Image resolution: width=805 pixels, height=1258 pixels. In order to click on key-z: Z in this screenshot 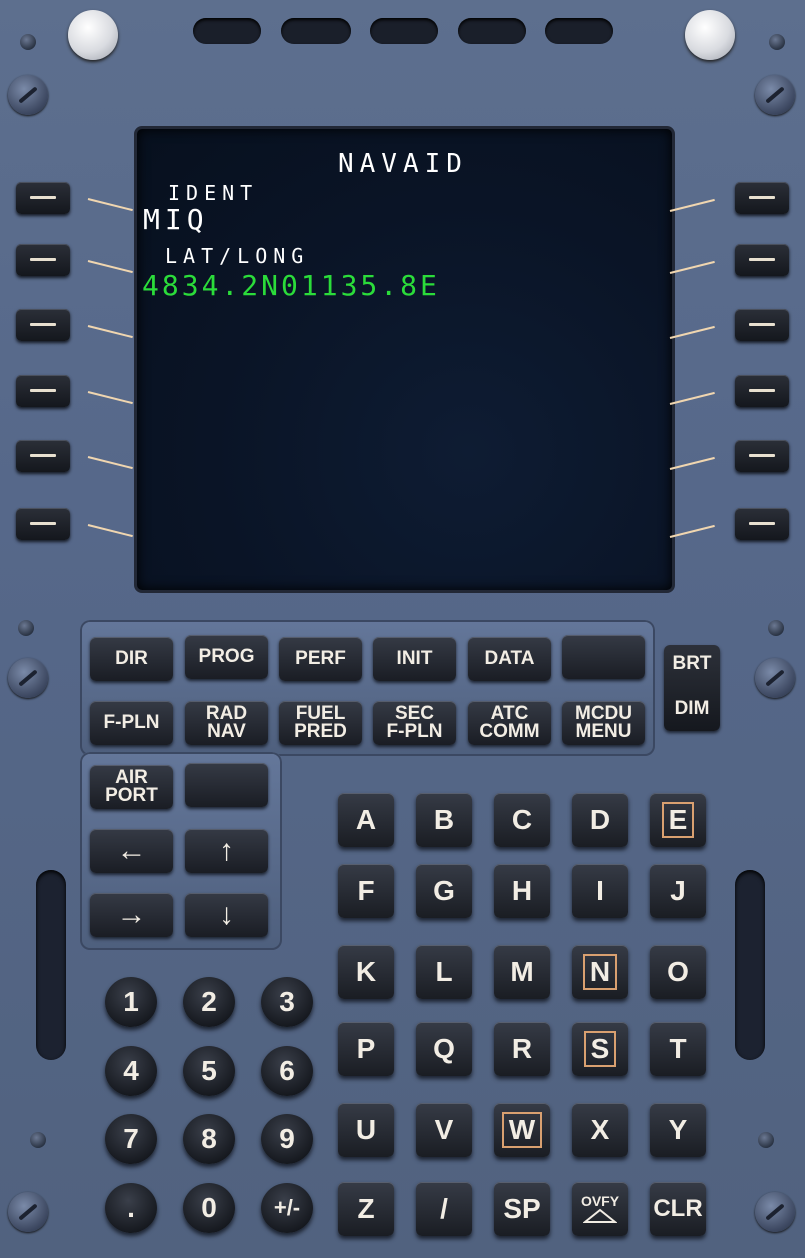, I will do `click(366, 1209)`.